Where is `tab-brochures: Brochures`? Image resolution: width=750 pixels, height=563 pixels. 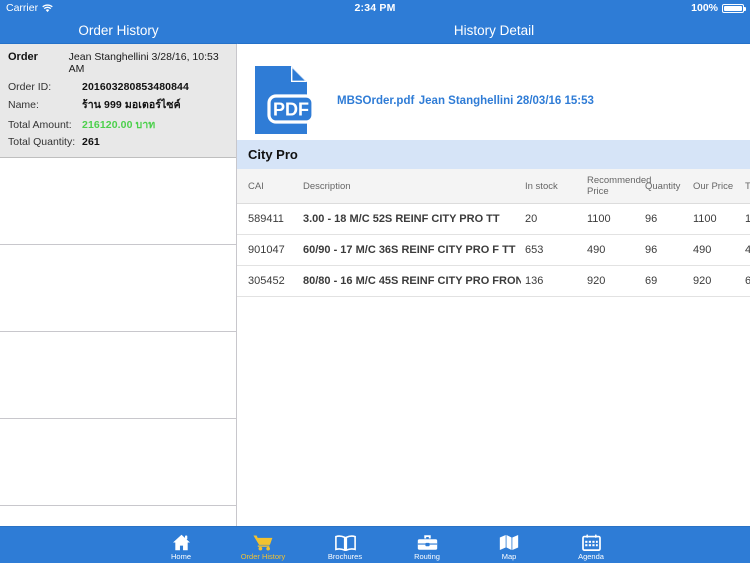
tab-brochures: Brochures is located at coordinates (345, 545).